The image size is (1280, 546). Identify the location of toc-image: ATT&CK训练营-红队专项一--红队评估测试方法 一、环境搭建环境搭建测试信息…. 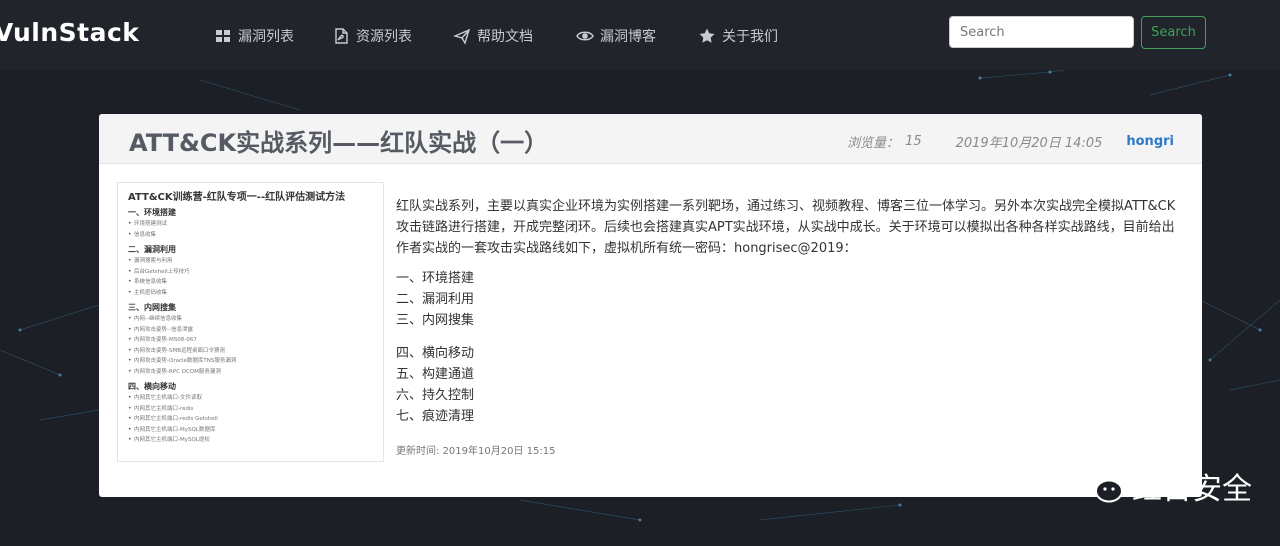
(250, 322).